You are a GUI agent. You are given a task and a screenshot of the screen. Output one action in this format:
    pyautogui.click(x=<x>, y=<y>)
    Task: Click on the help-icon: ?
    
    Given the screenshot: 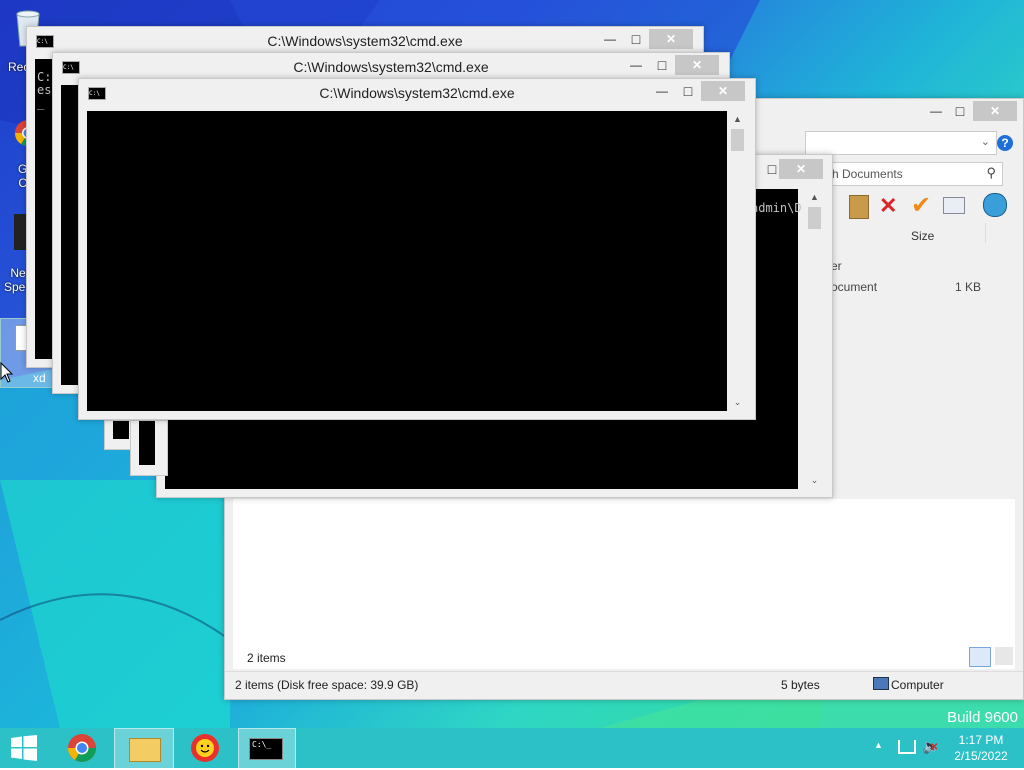 What is the action you would take?
    pyautogui.click(x=1005, y=143)
    